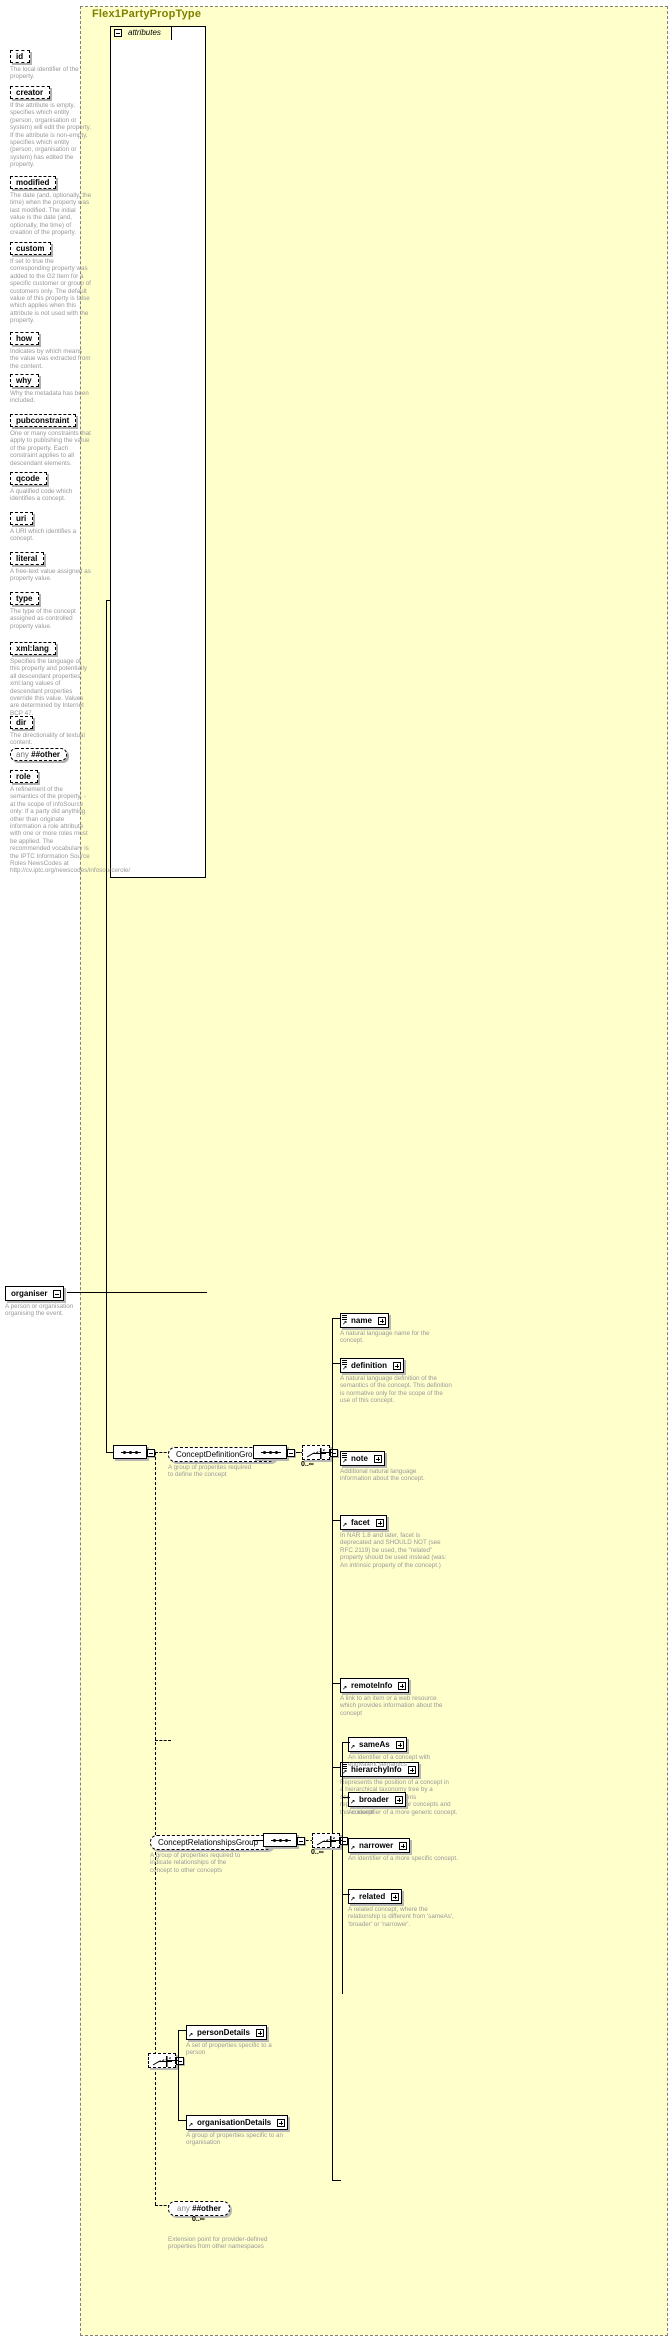  What do you see at coordinates (226, 2032) in the screenshot?
I see `element-box: ↗ personDetails` at bounding box center [226, 2032].